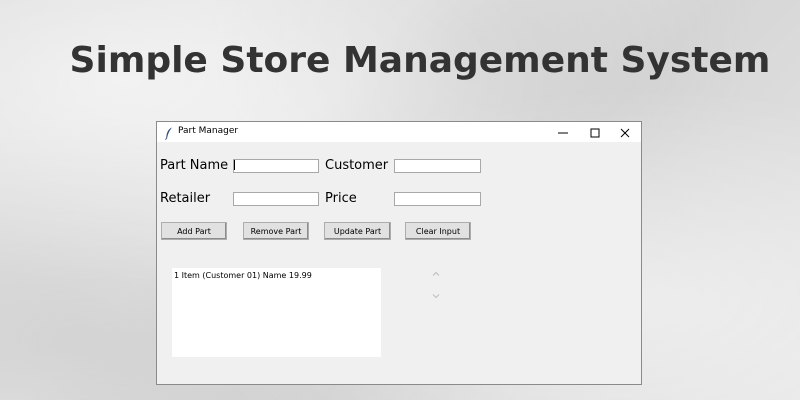 The width and height of the screenshot is (800, 400). I want to click on maximize-button, so click(595, 132).